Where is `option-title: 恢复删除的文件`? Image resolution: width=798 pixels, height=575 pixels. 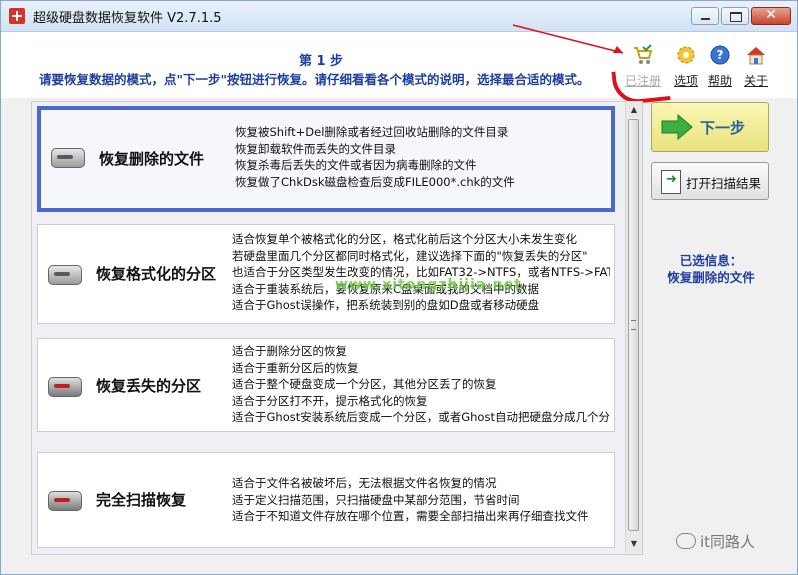 option-title: 恢复删除的文件 is located at coordinates (152, 159).